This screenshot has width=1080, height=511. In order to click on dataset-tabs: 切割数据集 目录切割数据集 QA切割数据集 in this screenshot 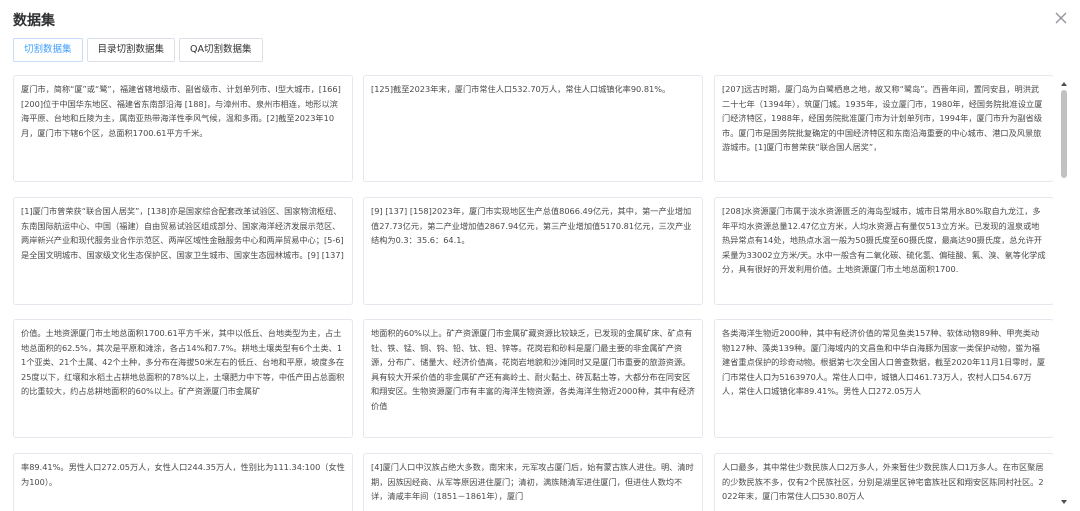, I will do `click(138, 50)`.